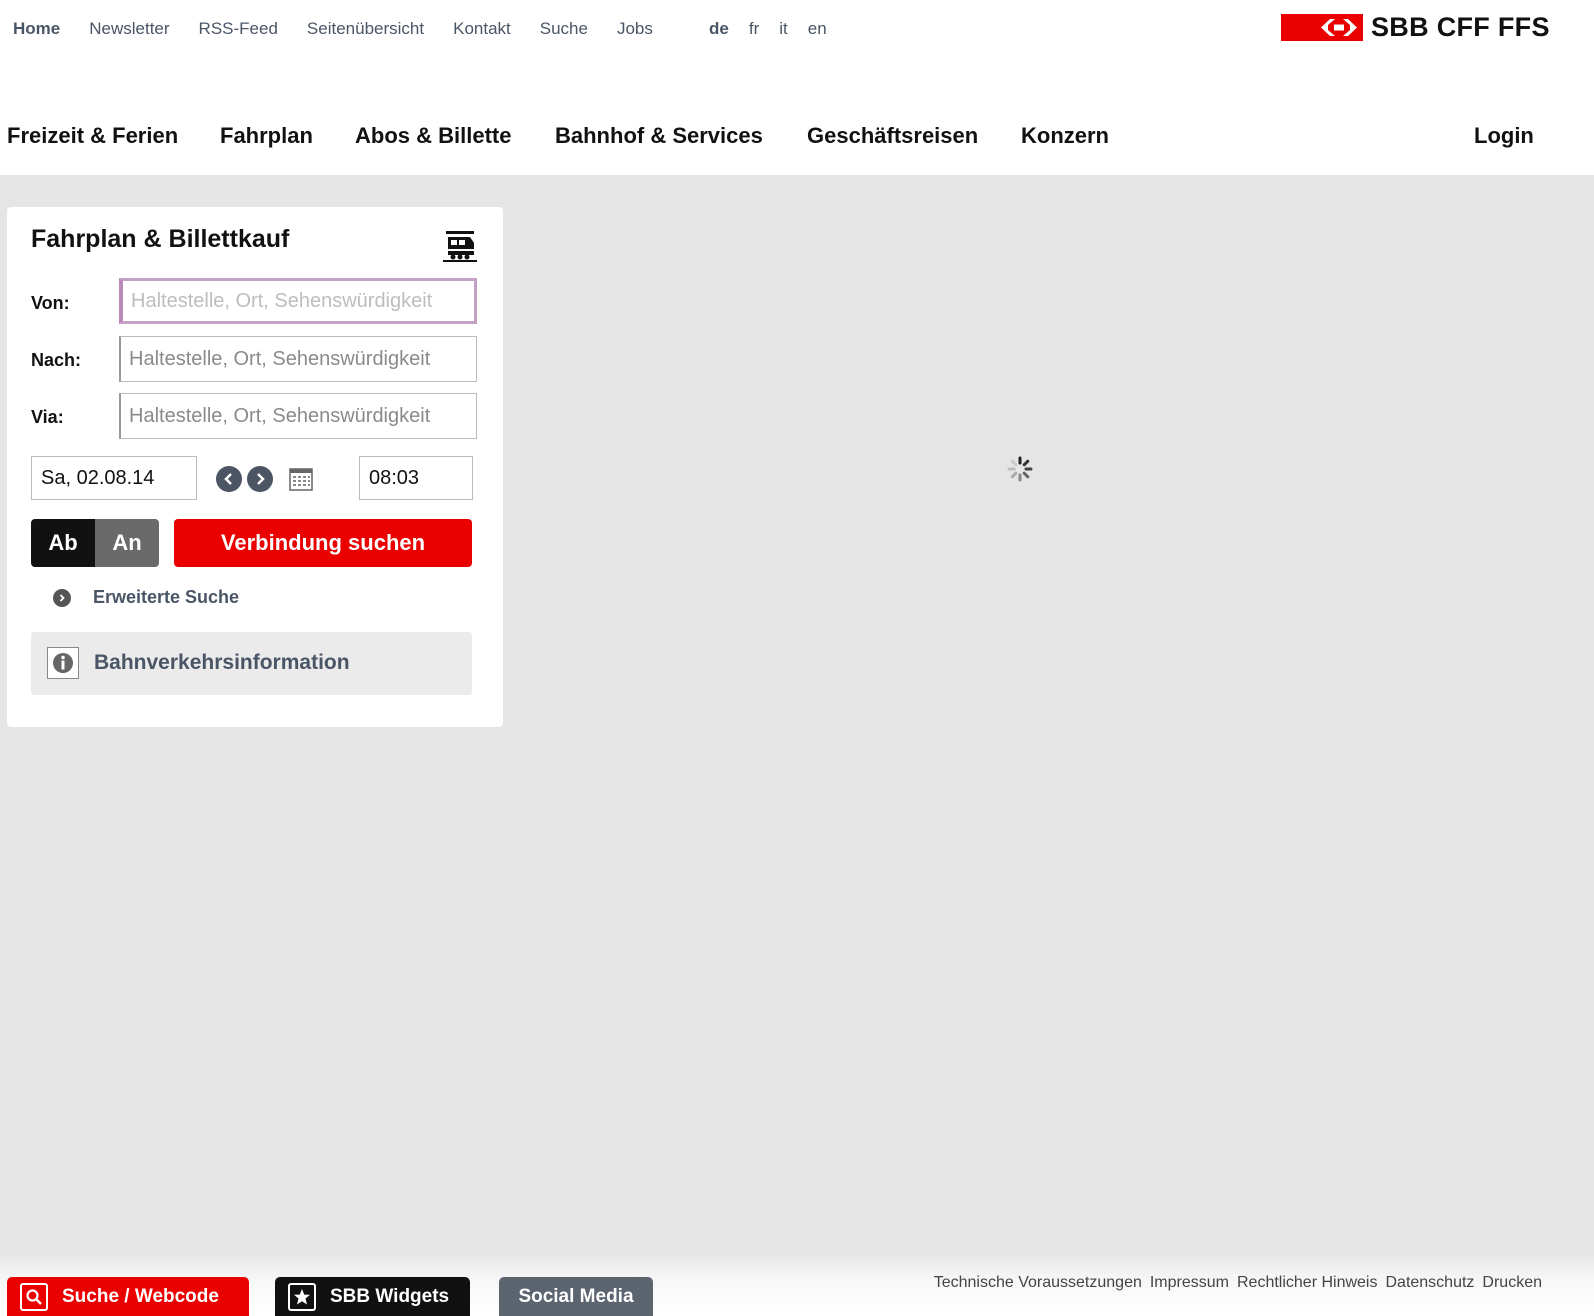  I want to click on train-icon, so click(460, 248).